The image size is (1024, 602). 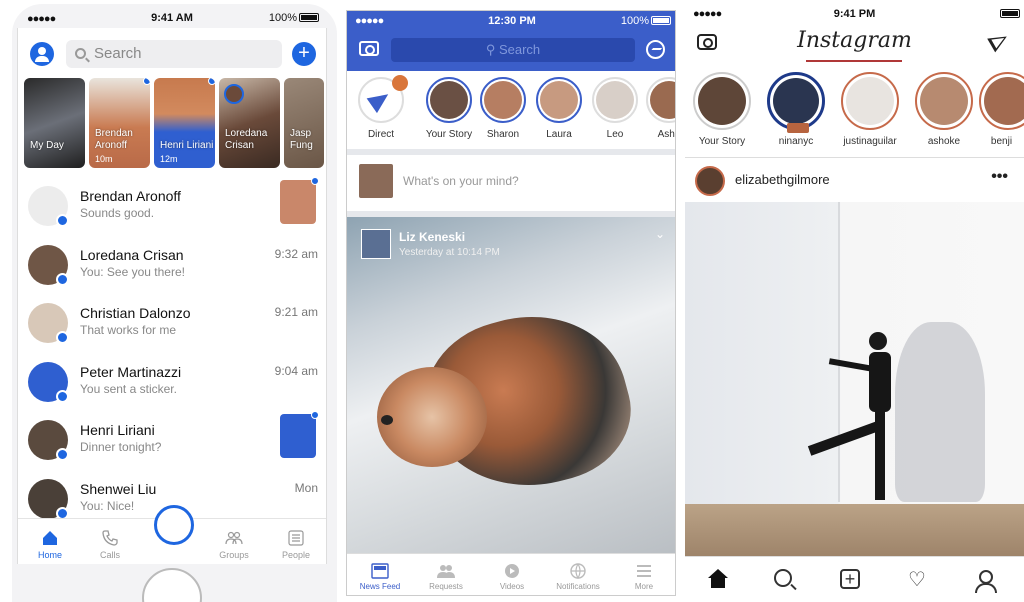 What do you see at coordinates (854, 180) in the screenshot?
I see `post-header: elizabethgilmore •••` at bounding box center [854, 180].